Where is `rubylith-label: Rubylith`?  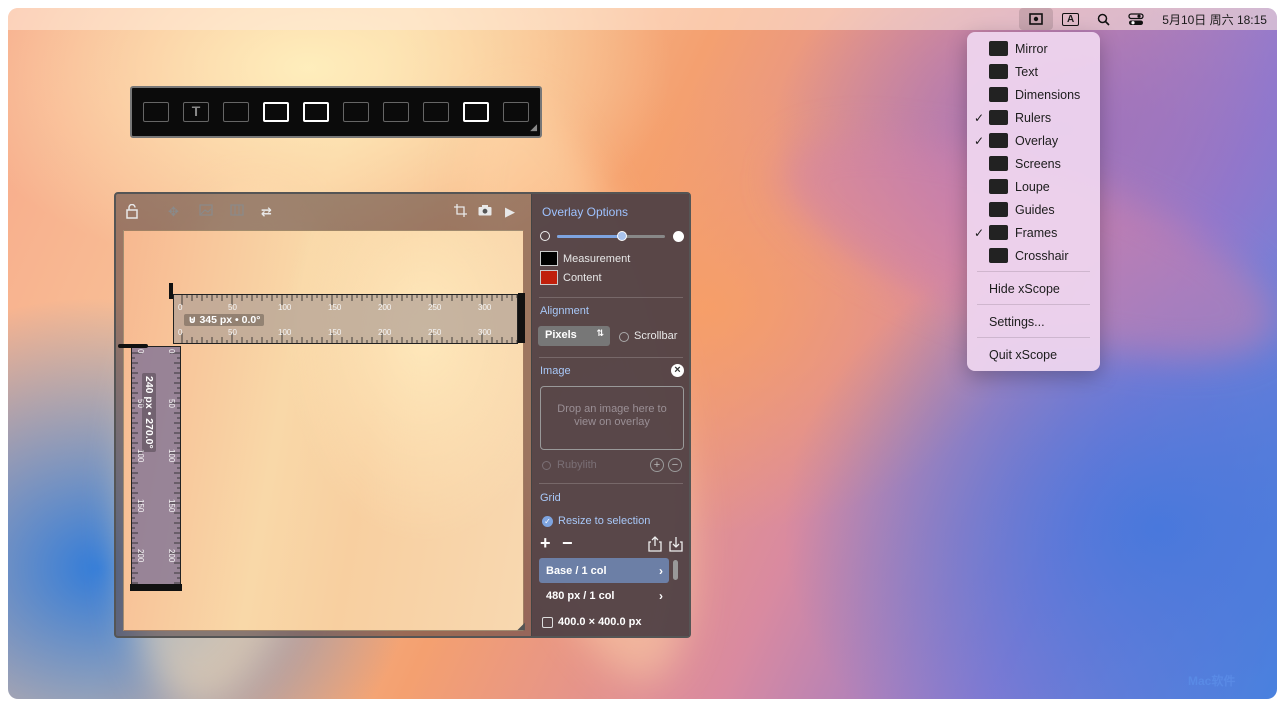 rubylith-label: Rubylith is located at coordinates (577, 465).